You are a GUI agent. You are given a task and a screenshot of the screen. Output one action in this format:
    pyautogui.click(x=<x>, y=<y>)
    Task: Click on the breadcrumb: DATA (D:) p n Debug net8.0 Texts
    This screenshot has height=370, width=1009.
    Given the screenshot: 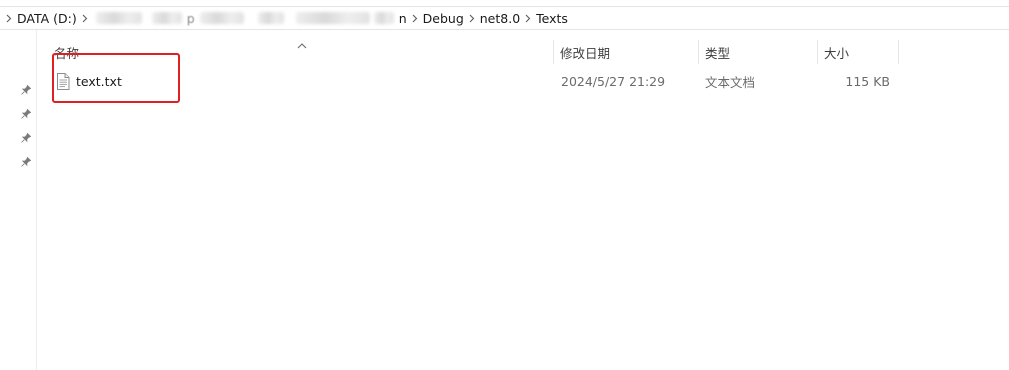 What is the action you would take?
    pyautogui.click(x=284, y=18)
    